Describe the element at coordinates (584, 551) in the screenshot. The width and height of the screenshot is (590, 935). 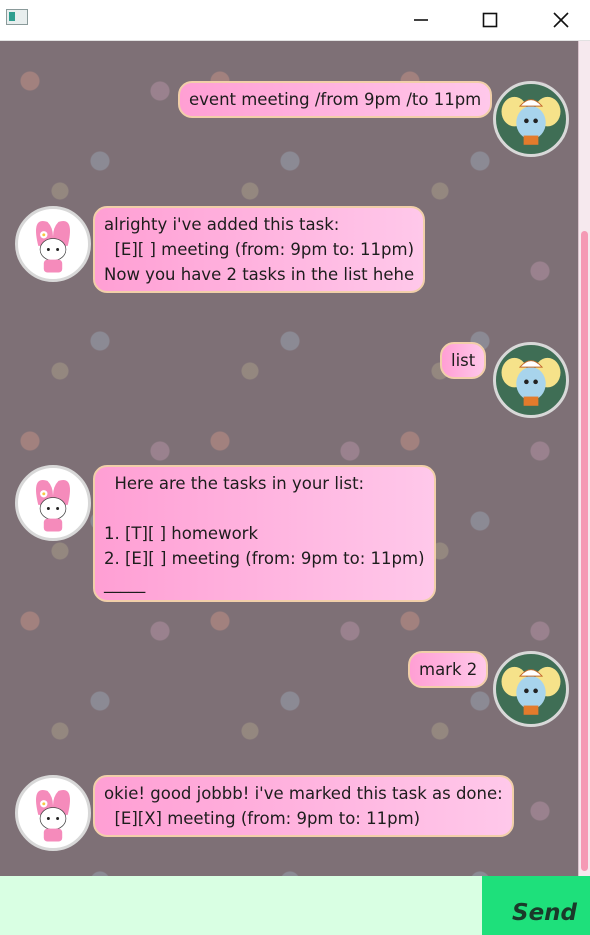
I see `scrollbar-thumb` at that location.